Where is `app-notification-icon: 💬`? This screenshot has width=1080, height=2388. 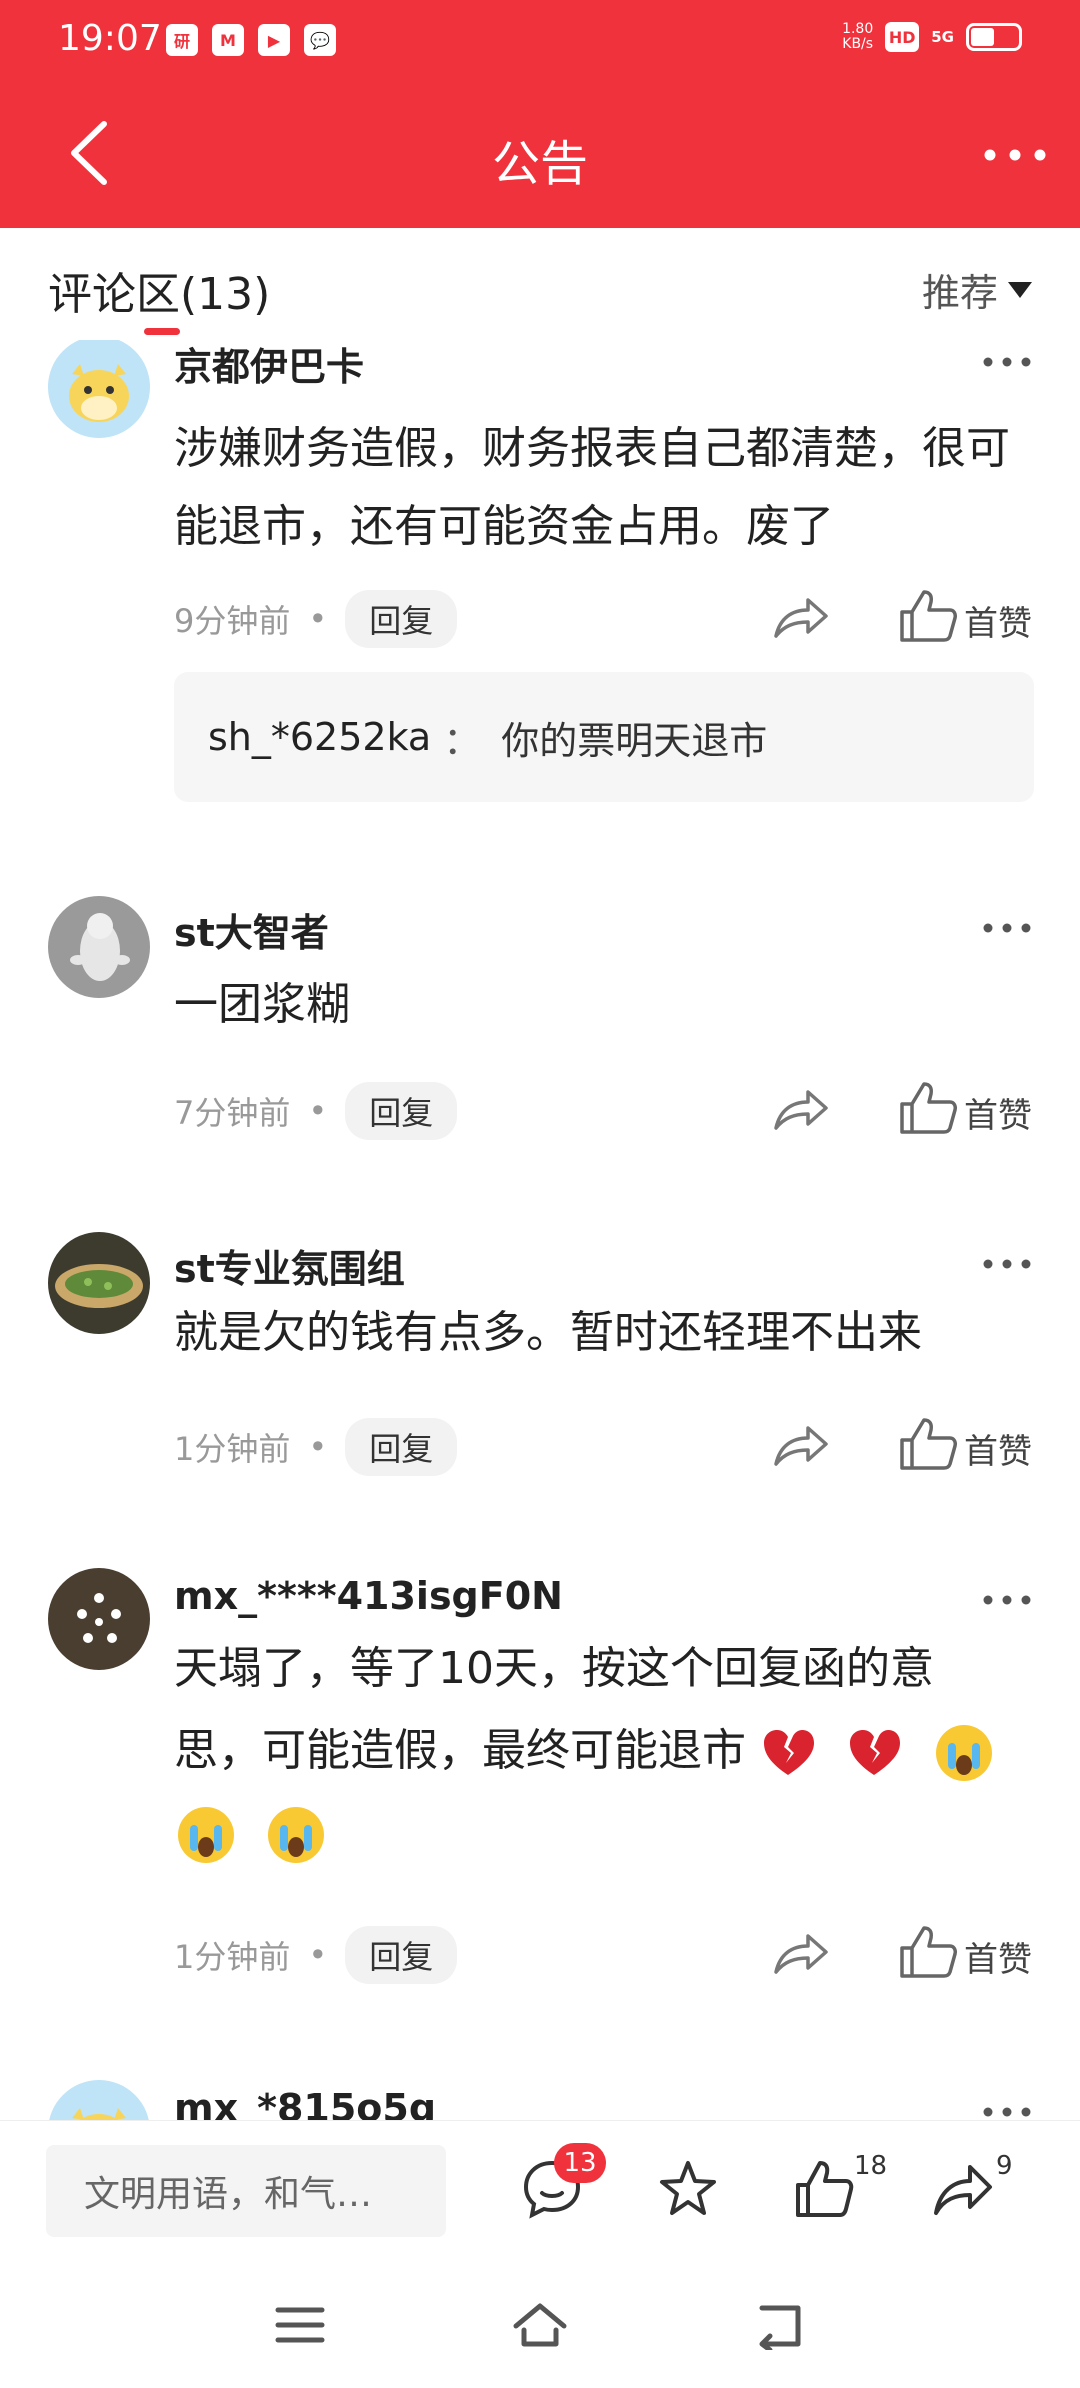
app-notification-icon: 💬 is located at coordinates (320, 40).